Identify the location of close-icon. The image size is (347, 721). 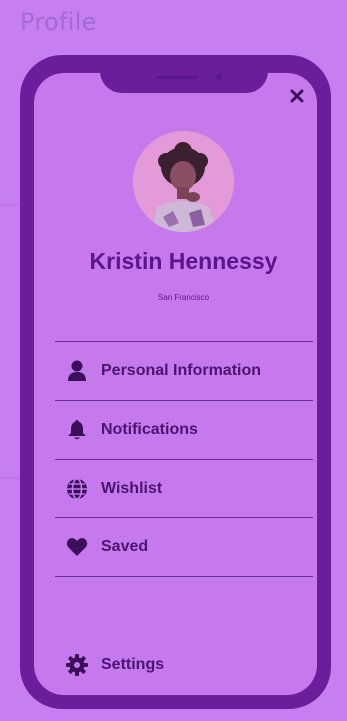
(297, 96).